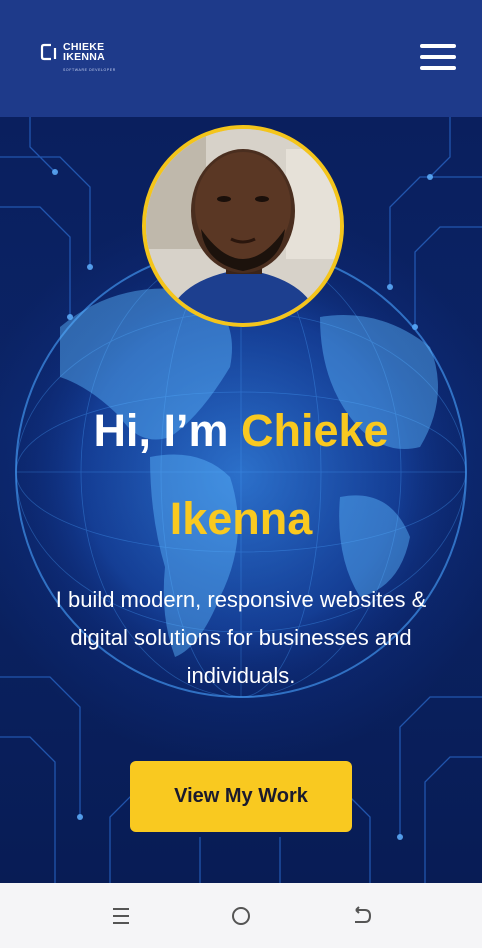 This screenshot has height=948, width=482. I want to click on logo-tagline: SOFTWARE DEVELOPER, so click(89, 70).